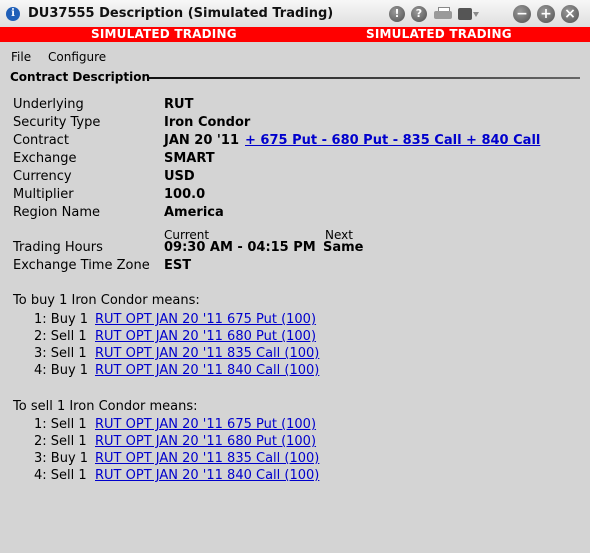  Describe the element at coordinates (364, 78) in the screenshot. I see `header-divider` at that location.